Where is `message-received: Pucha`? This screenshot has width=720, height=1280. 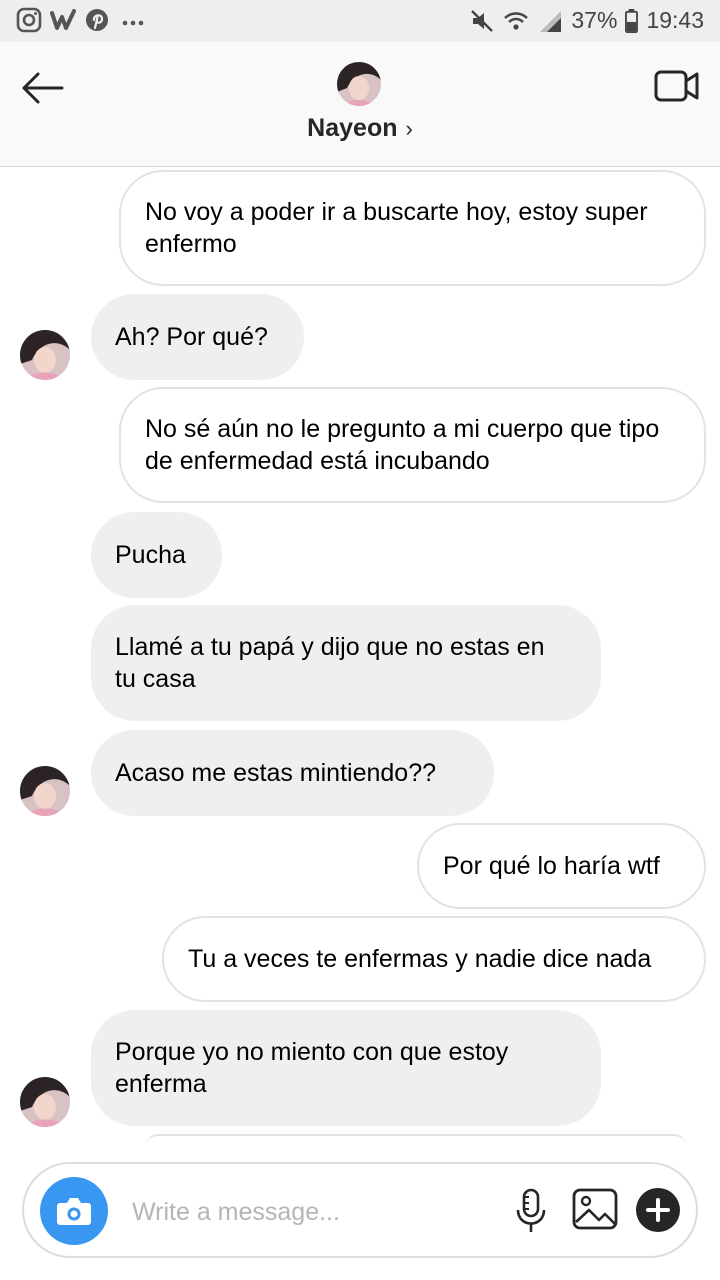
message-received: Pucha is located at coordinates (156, 555).